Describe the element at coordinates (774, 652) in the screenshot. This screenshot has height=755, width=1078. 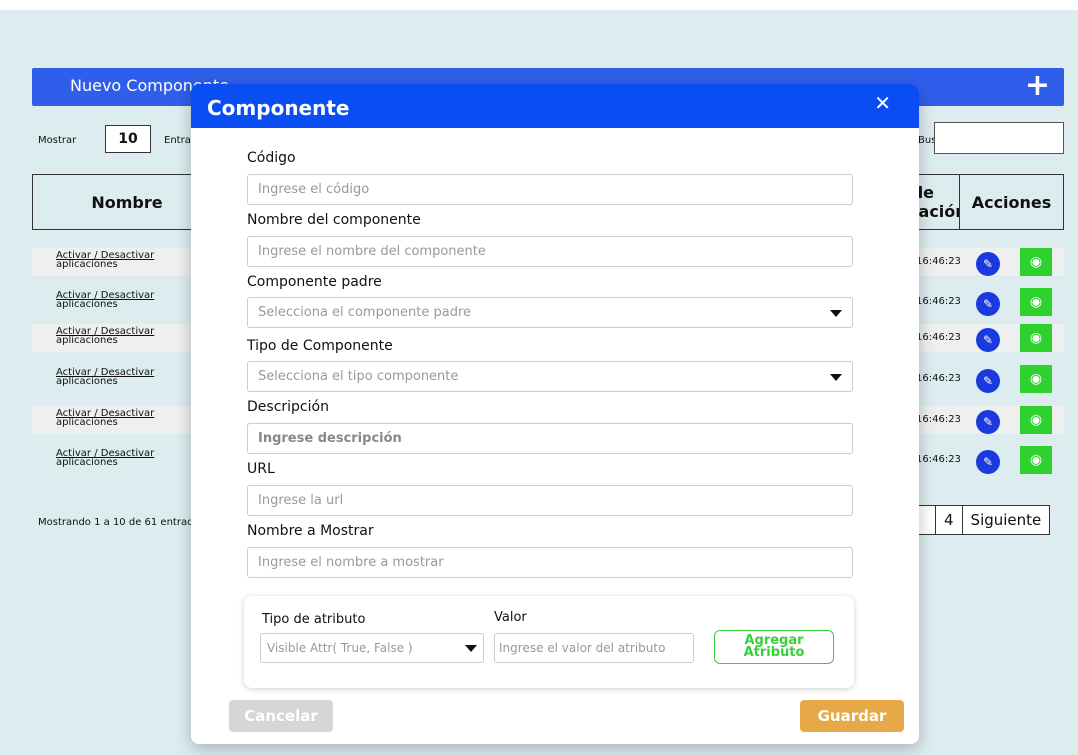
I see `add-attribute-label-line2: Atributo` at that location.